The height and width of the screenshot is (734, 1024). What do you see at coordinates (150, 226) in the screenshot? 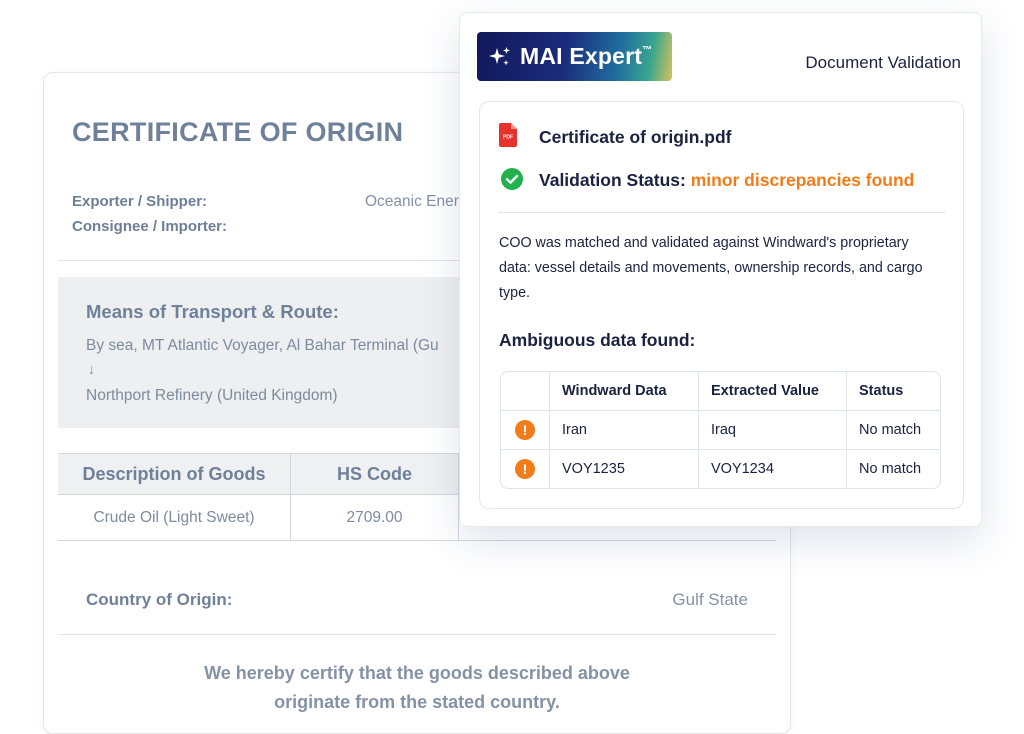
I see `consignee-label: Consignee / Importer:` at bounding box center [150, 226].